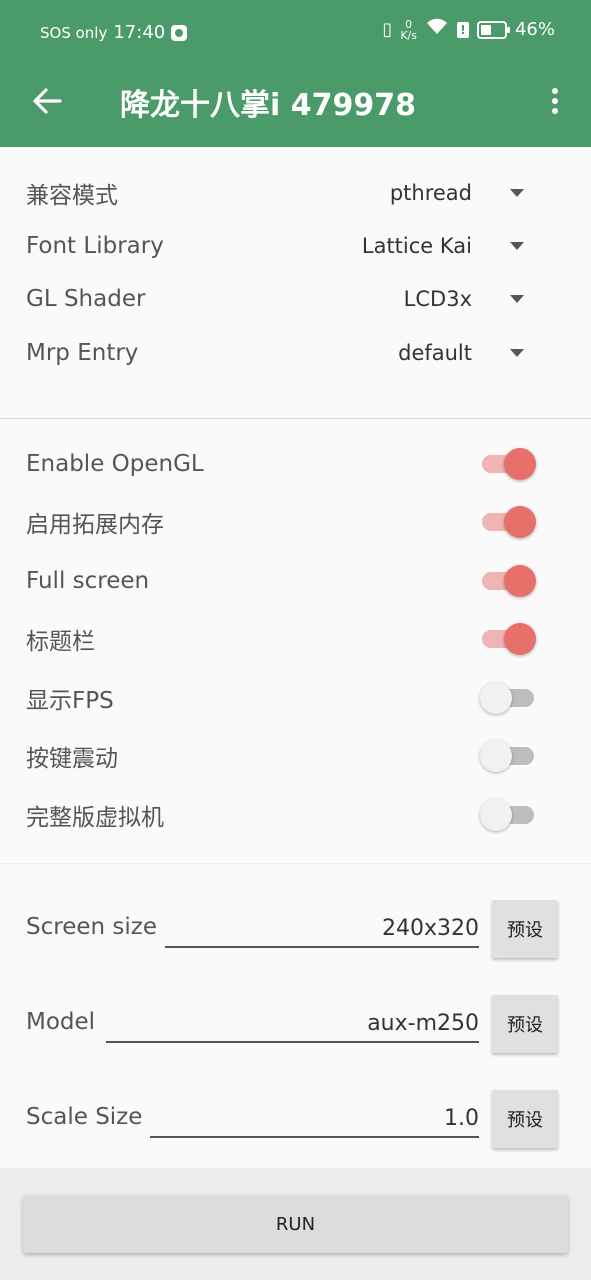  I want to click on overflow-menu-icon, so click(555, 103).